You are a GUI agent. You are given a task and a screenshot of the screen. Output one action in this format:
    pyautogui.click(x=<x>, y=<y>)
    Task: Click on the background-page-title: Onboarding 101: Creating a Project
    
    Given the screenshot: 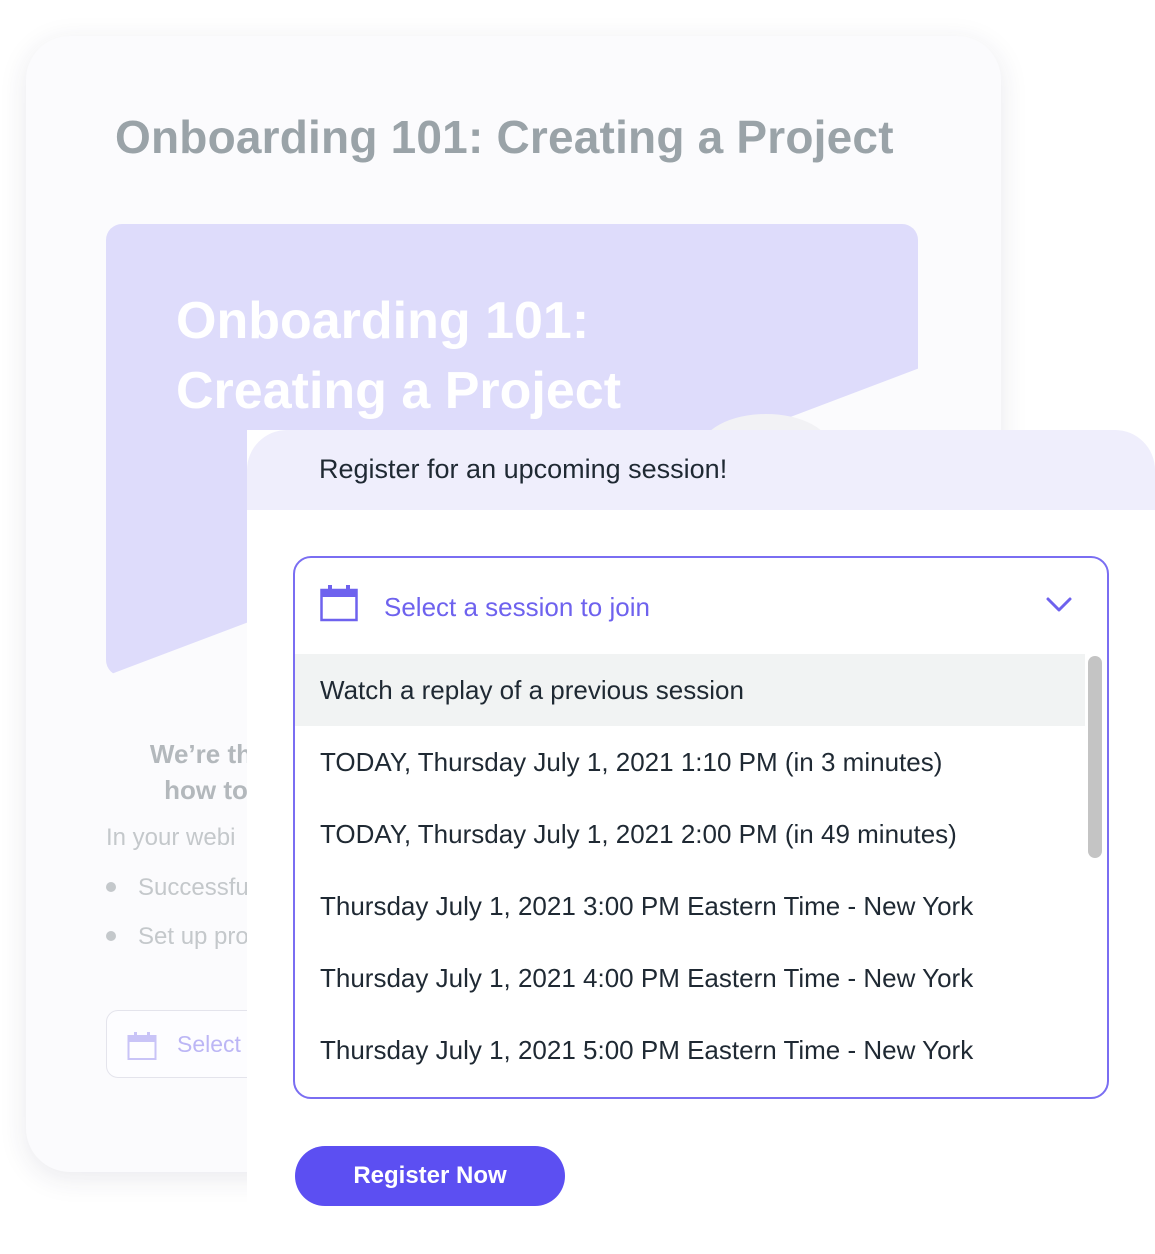 What is the action you would take?
    pyautogui.click(x=504, y=137)
    